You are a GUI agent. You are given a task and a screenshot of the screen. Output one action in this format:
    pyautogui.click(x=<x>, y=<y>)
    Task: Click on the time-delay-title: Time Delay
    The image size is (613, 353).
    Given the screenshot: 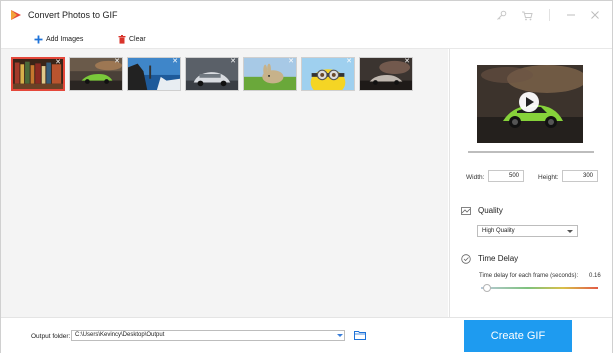 What is the action you would take?
    pyautogui.click(x=498, y=258)
    